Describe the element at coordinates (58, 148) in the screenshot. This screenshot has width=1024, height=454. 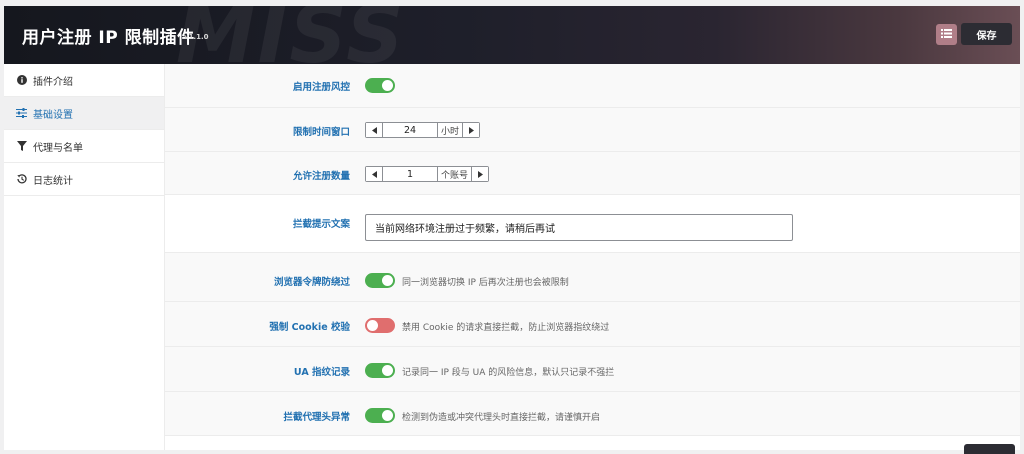
I see `sidebar-item-label: 代理与名单` at that location.